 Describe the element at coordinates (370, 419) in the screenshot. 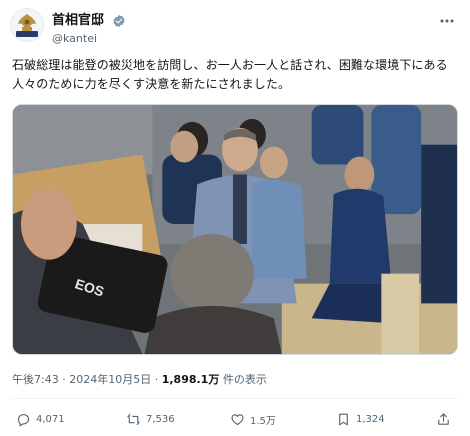

I see `bookmark-count: 1,324` at that location.